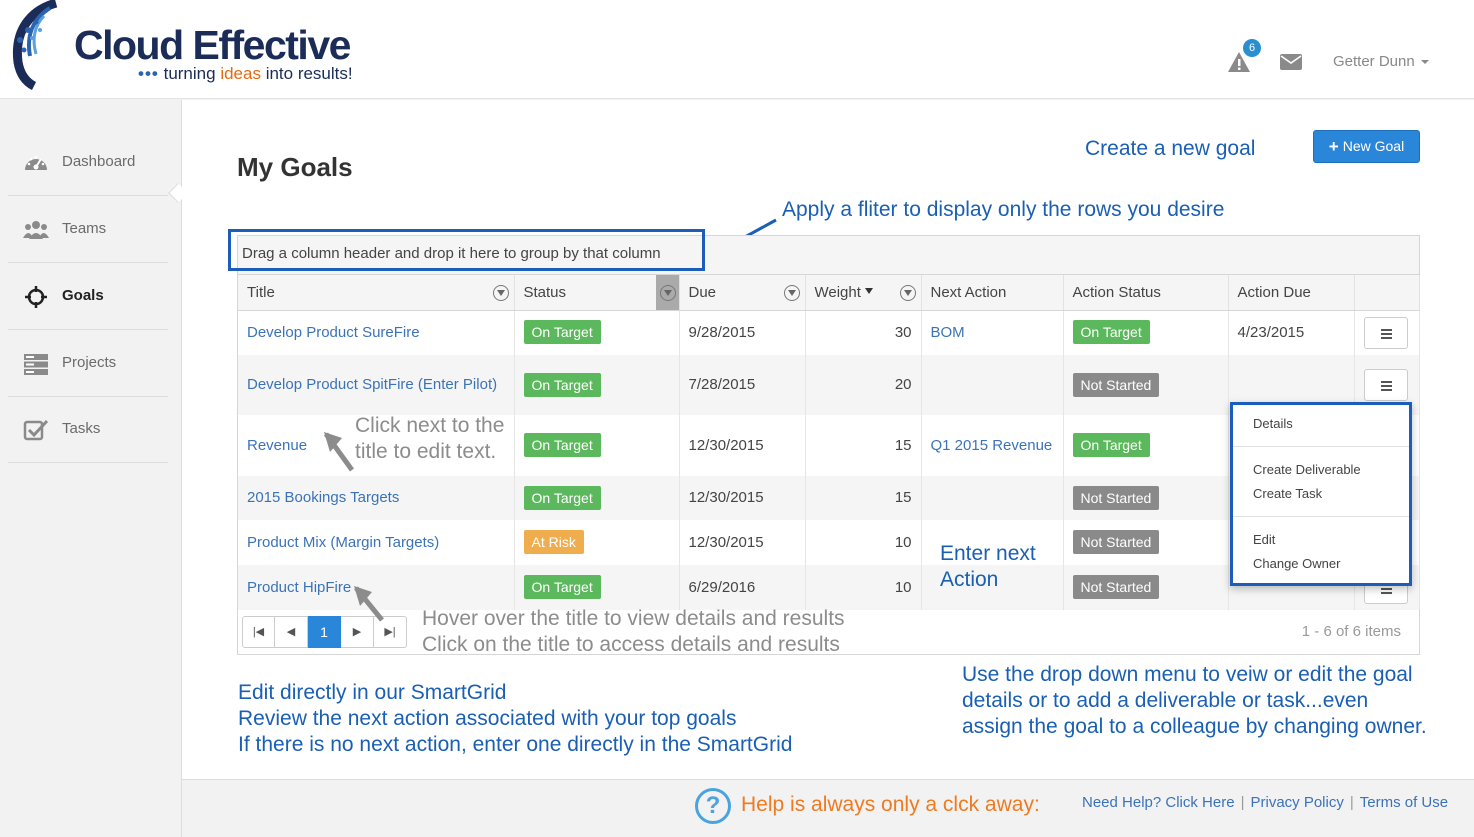 This screenshot has height=837, width=1474. Describe the element at coordinates (969, 579) in the screenshot. I see `annotation-enter-next-line2: Action` at that location.